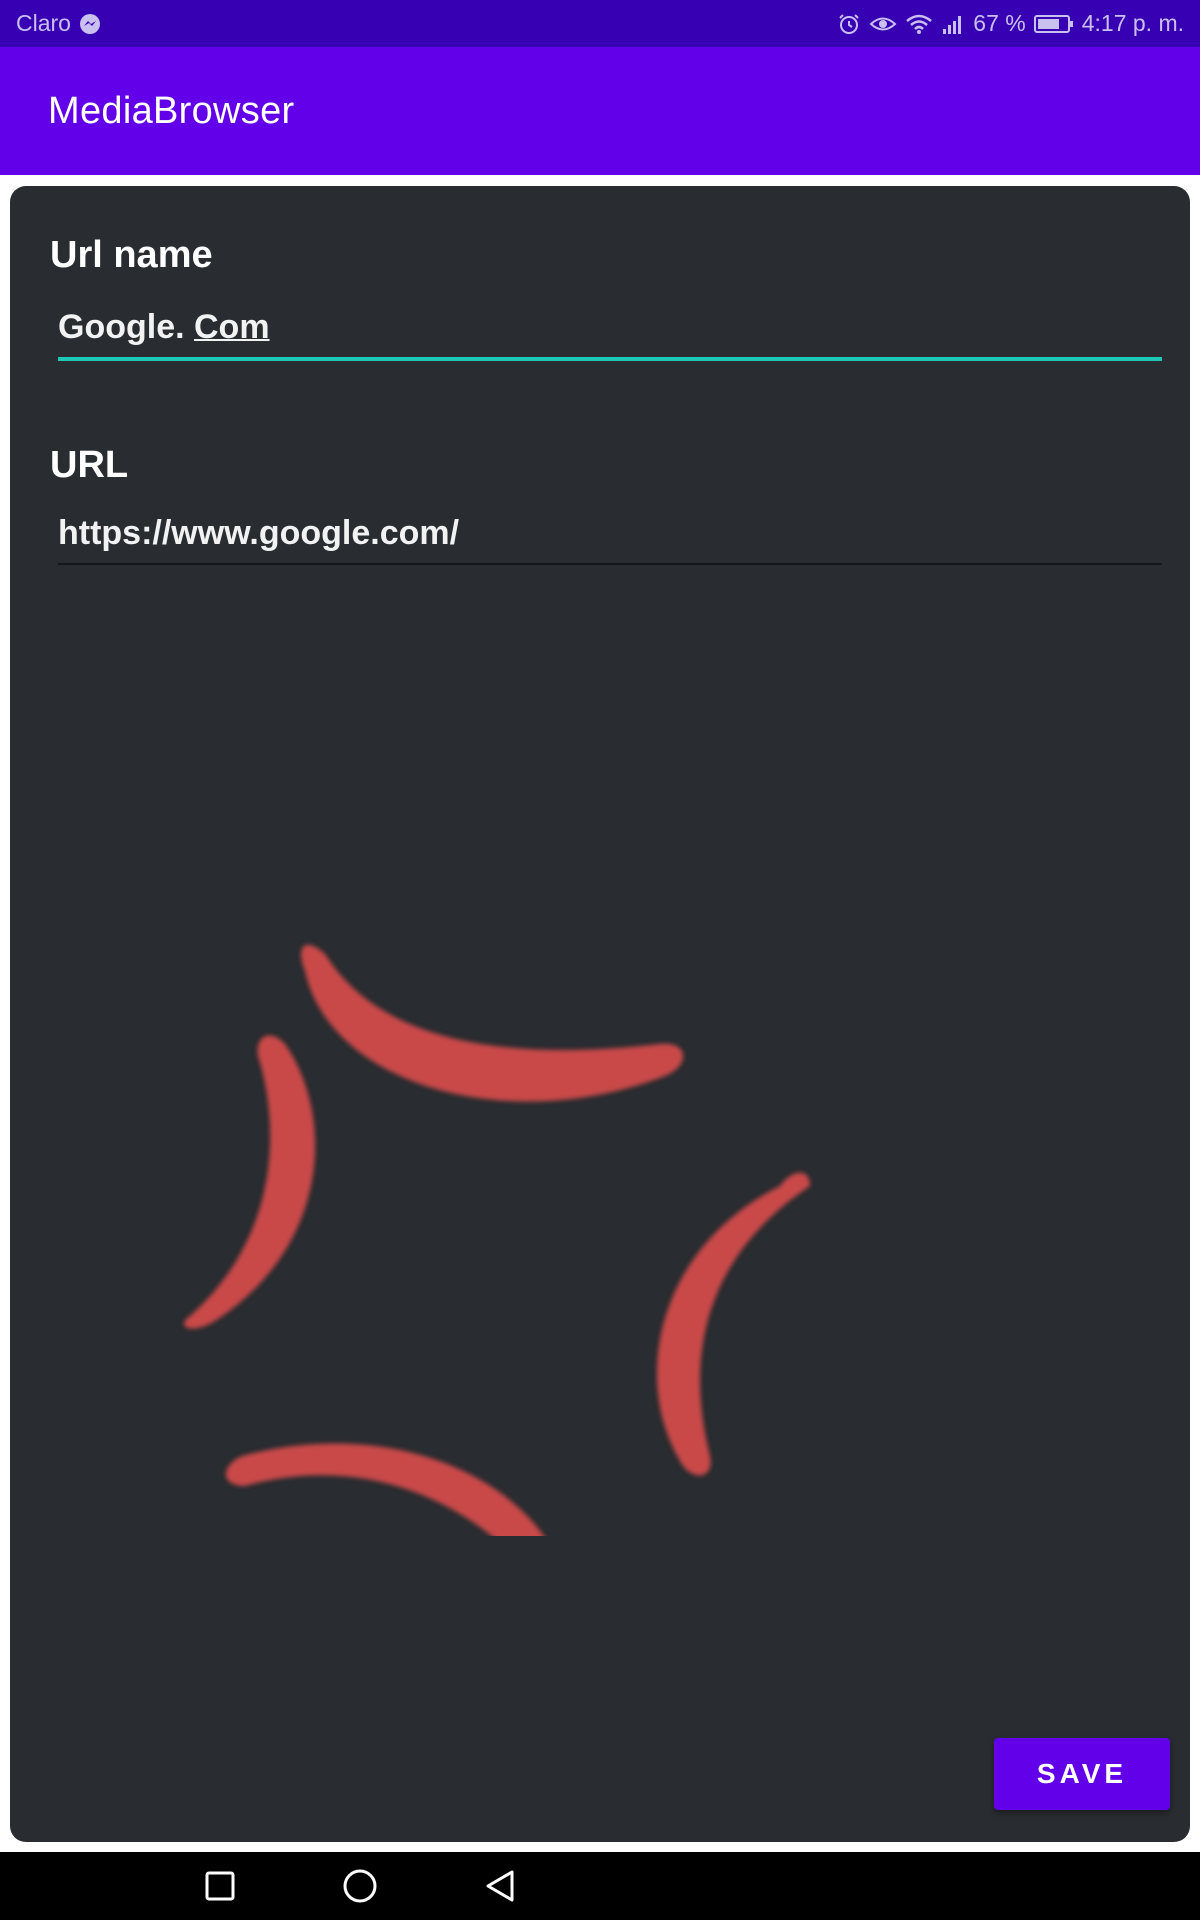 The height and width of the screenshot is (1920, 1200). I want to click on url-label: URL, so click(89, 465).